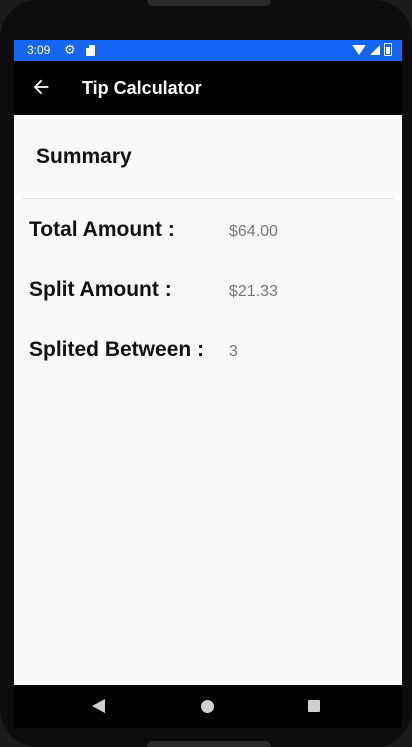 The height and width of the screenshot is (747, 412). What do you see at coordinates (359, 49) in the screenshot?
I see `wifi-icon` at bounding box center [359, 49].